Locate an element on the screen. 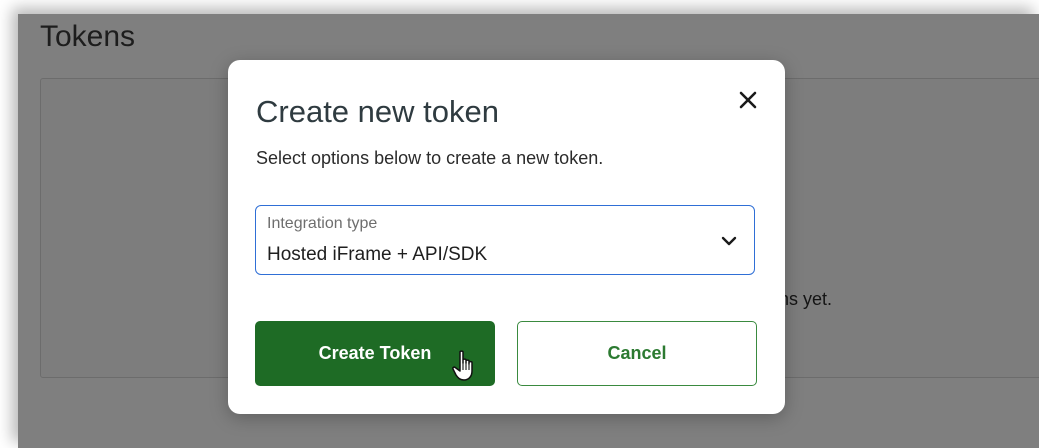 This screenshot has width=1039, height=448. chevron-down-icon is located at coordinates (729, 241).